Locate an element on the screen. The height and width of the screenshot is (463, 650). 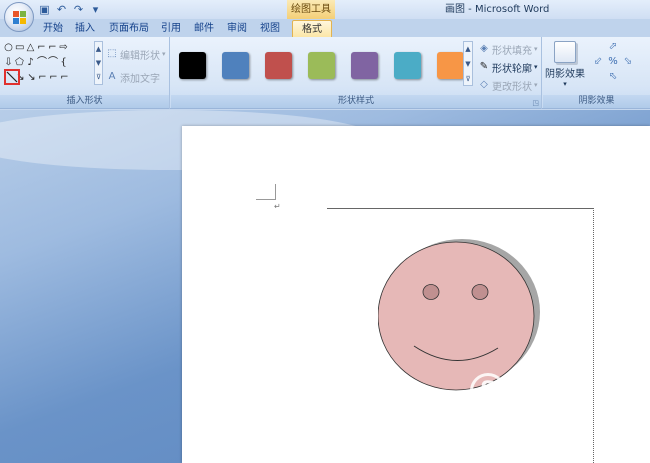
shadow-effects-button: 阴影效果 ▾ is located at coordinates (565, 66).